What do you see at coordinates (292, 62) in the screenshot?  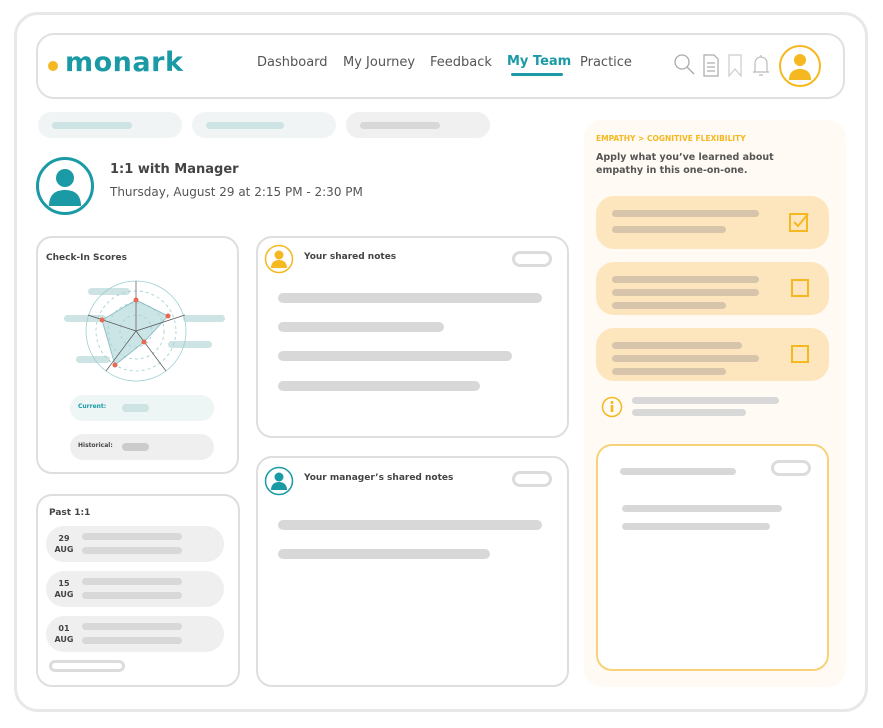 I see `nav-dashboard: Dashboard` at bounding box center [292, 62].